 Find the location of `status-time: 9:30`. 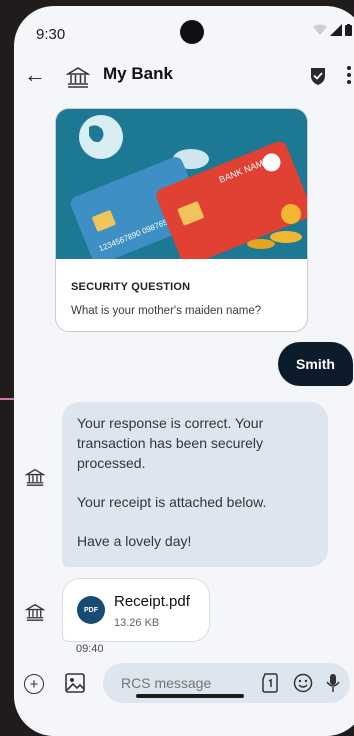

status-time: 9:30 is located at coordinates (51, 34).